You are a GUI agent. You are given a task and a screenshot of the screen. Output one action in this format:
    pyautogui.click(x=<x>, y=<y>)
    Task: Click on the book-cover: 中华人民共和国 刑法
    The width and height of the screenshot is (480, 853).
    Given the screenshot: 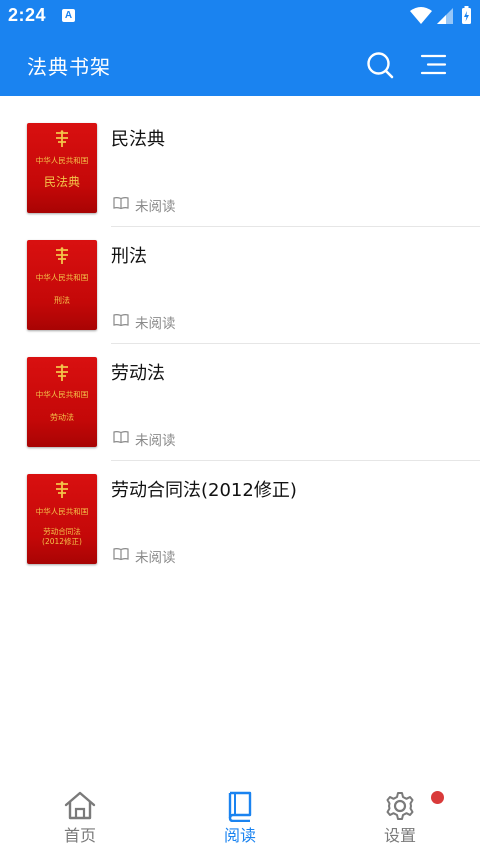 What is the action you would take?
    pyautogui.click(x=62, y=285)
    